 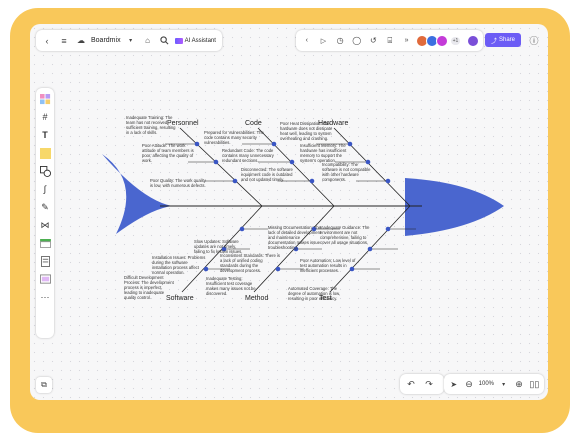 What do you see at coordinates (137, 297) in the screenshot?
I see `note-line: quality control.` at bounding box center [137, 297].